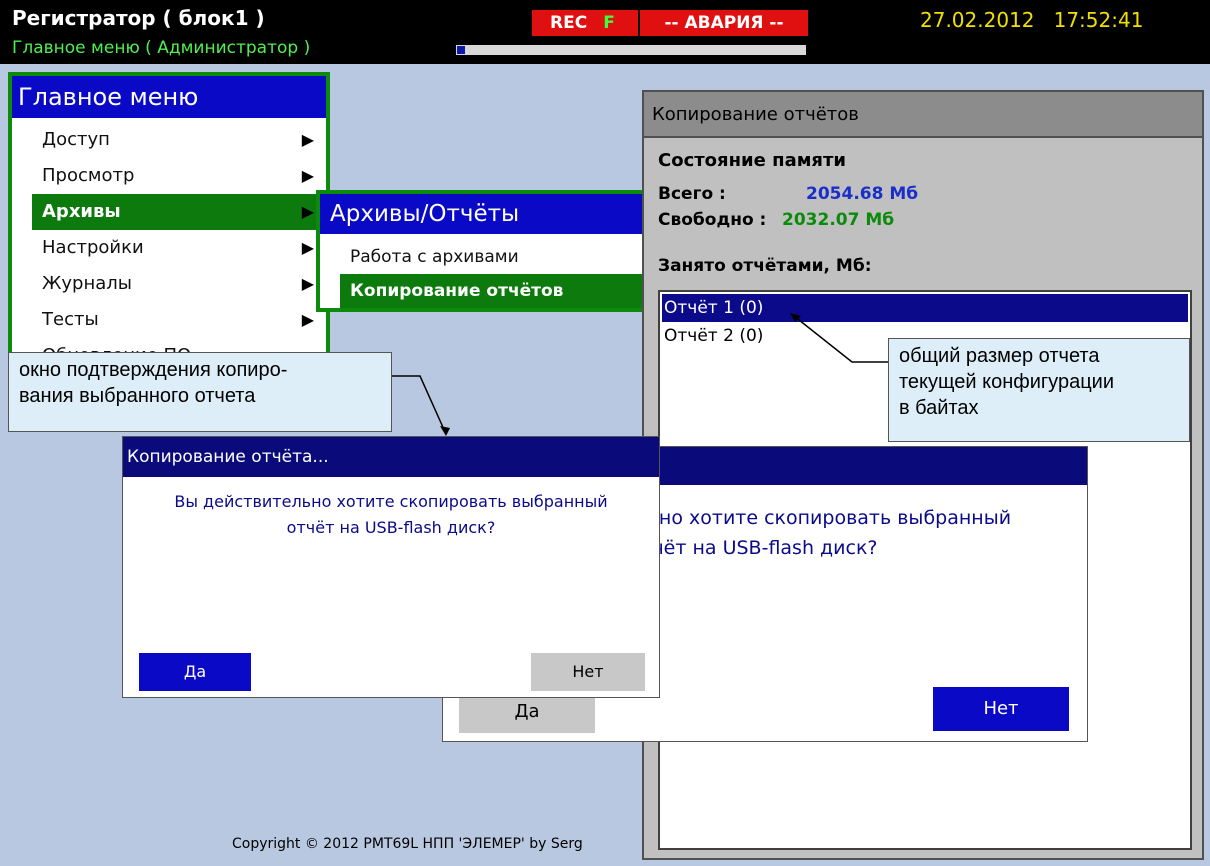 The height and width of the screenshot is (866, 1210). What do you see at coordinates (840, 339) in the screenshot?
I see `leader-line-right` at bounding box center [840, 339].